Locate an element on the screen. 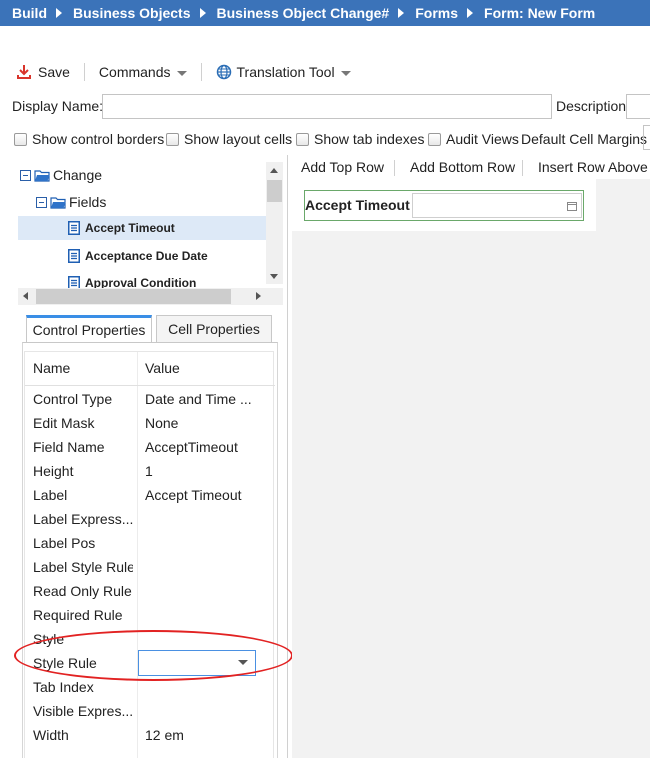  form-control-accept-timeout: Accept Timeout is located at coordinates (444, 205).